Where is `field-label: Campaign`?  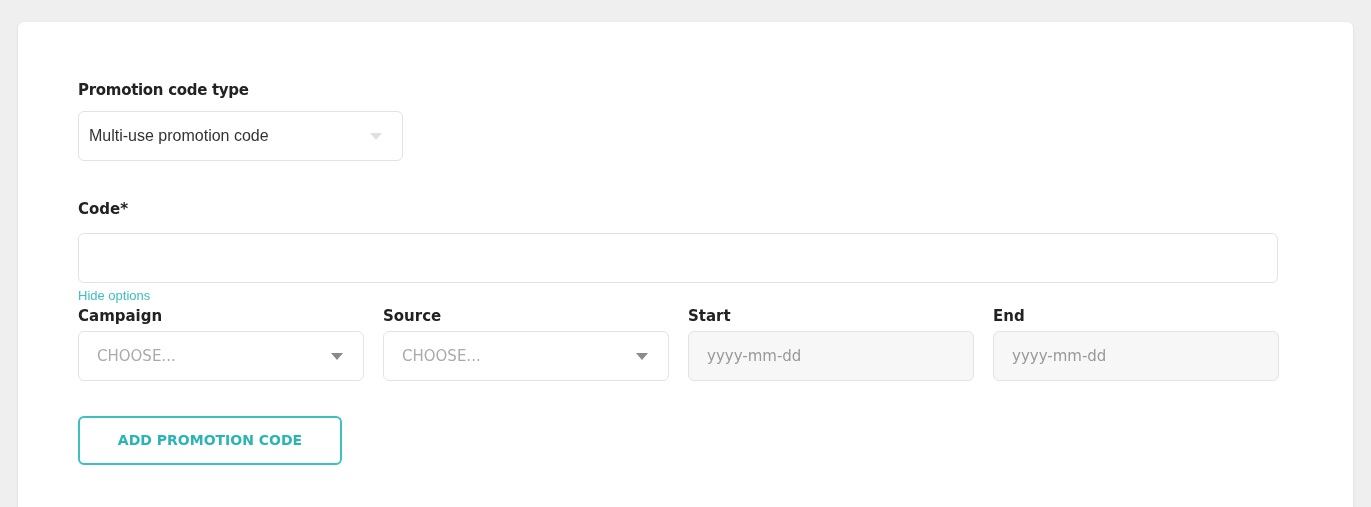 field-label: Campaign is located at coordinates (121, 316).